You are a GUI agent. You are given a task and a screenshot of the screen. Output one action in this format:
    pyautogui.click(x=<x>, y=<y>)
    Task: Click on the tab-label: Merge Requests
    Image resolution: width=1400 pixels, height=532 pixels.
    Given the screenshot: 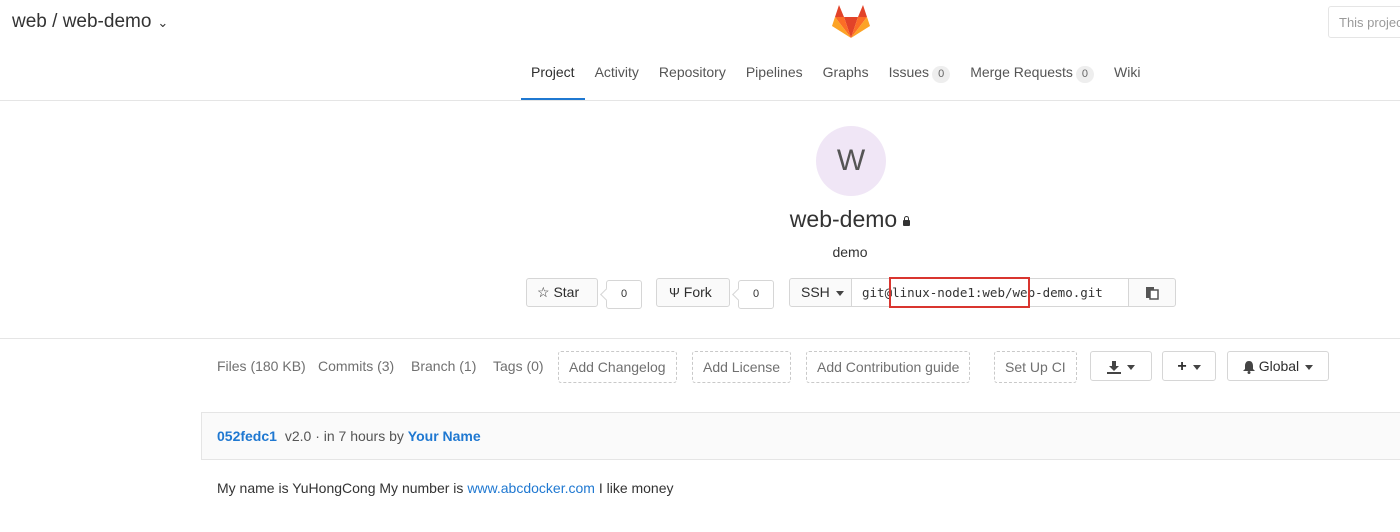 What is the action you would take?
    pyautogui.click(x=1021, y=72)
    